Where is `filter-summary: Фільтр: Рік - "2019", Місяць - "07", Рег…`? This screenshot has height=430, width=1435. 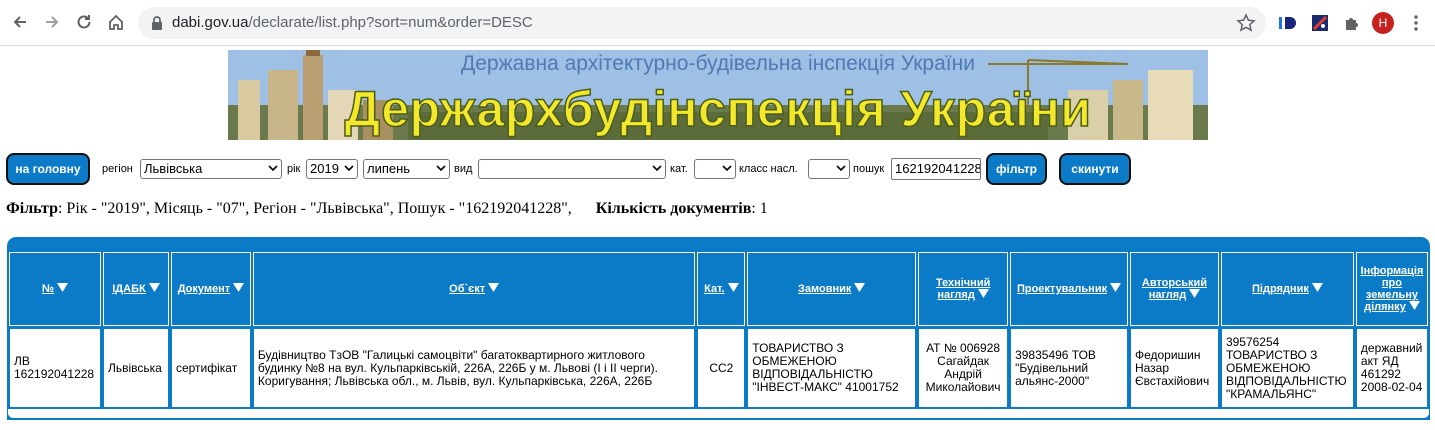
filter-summary: Фільтр: Рік - "2019", Місяць - "07", Рег… is located at coordinates (387, 209).